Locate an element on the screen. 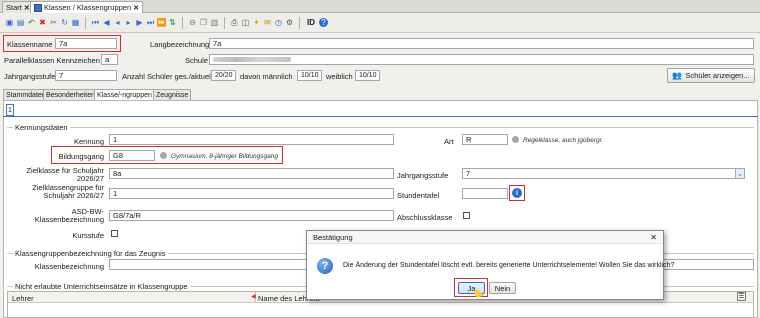  schule-blurred is located at coordinates (252, 59).